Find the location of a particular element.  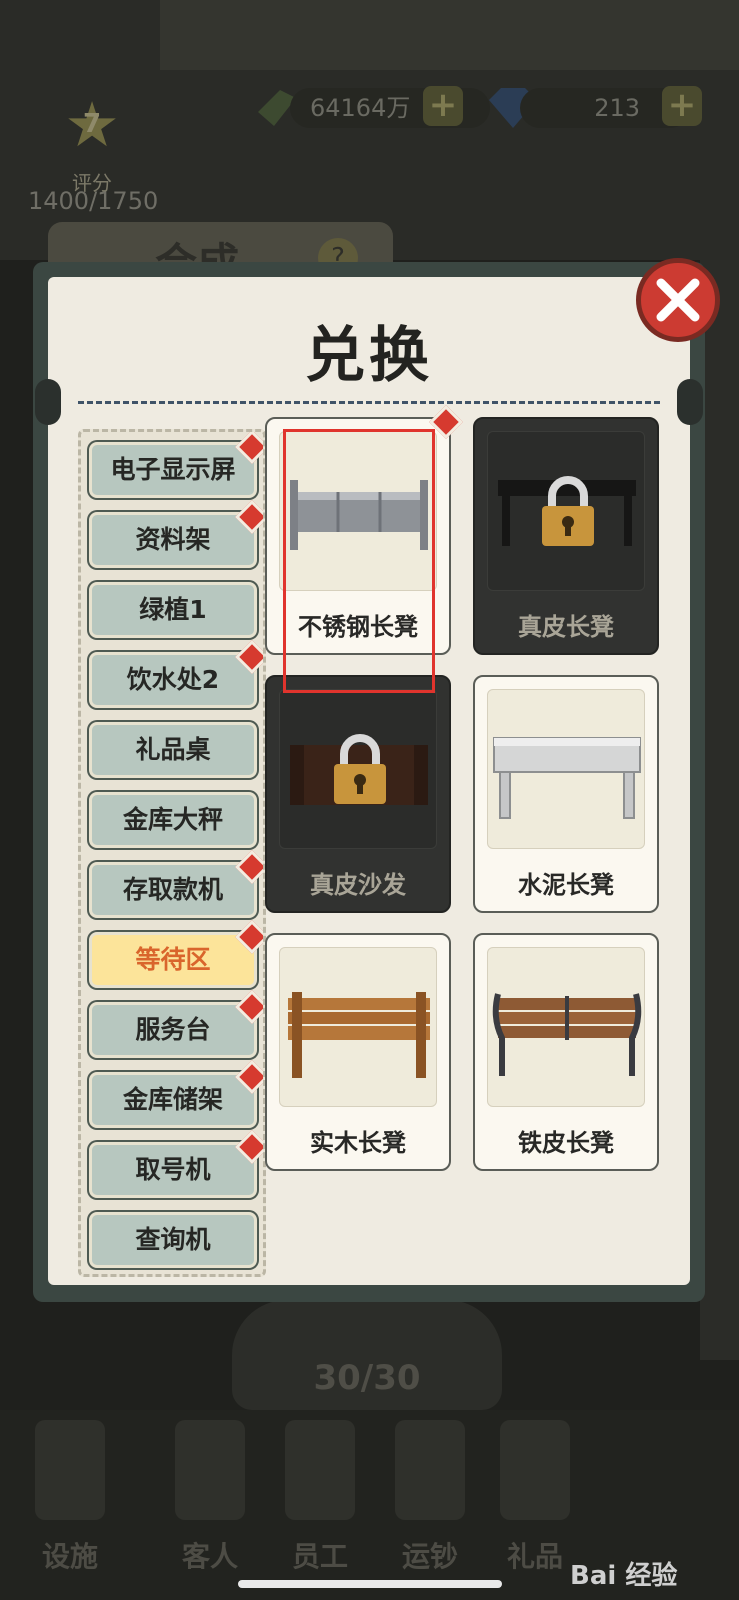

category-item: 绿植1 is located at coordinates (173, 610).